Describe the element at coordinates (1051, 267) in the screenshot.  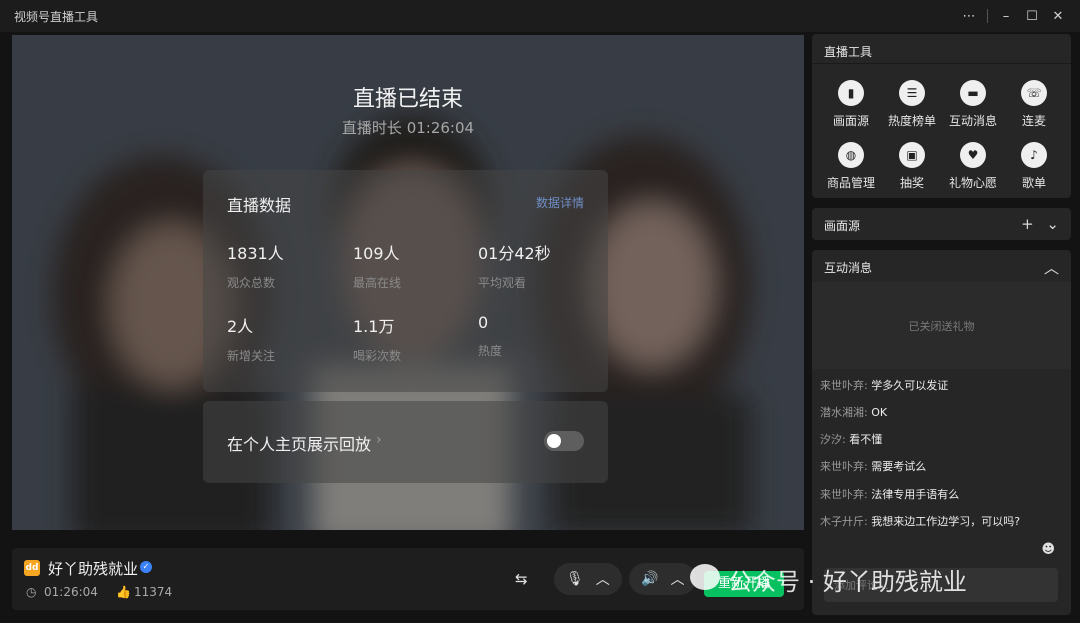
I see `collapse-icon: ︿` at that location.